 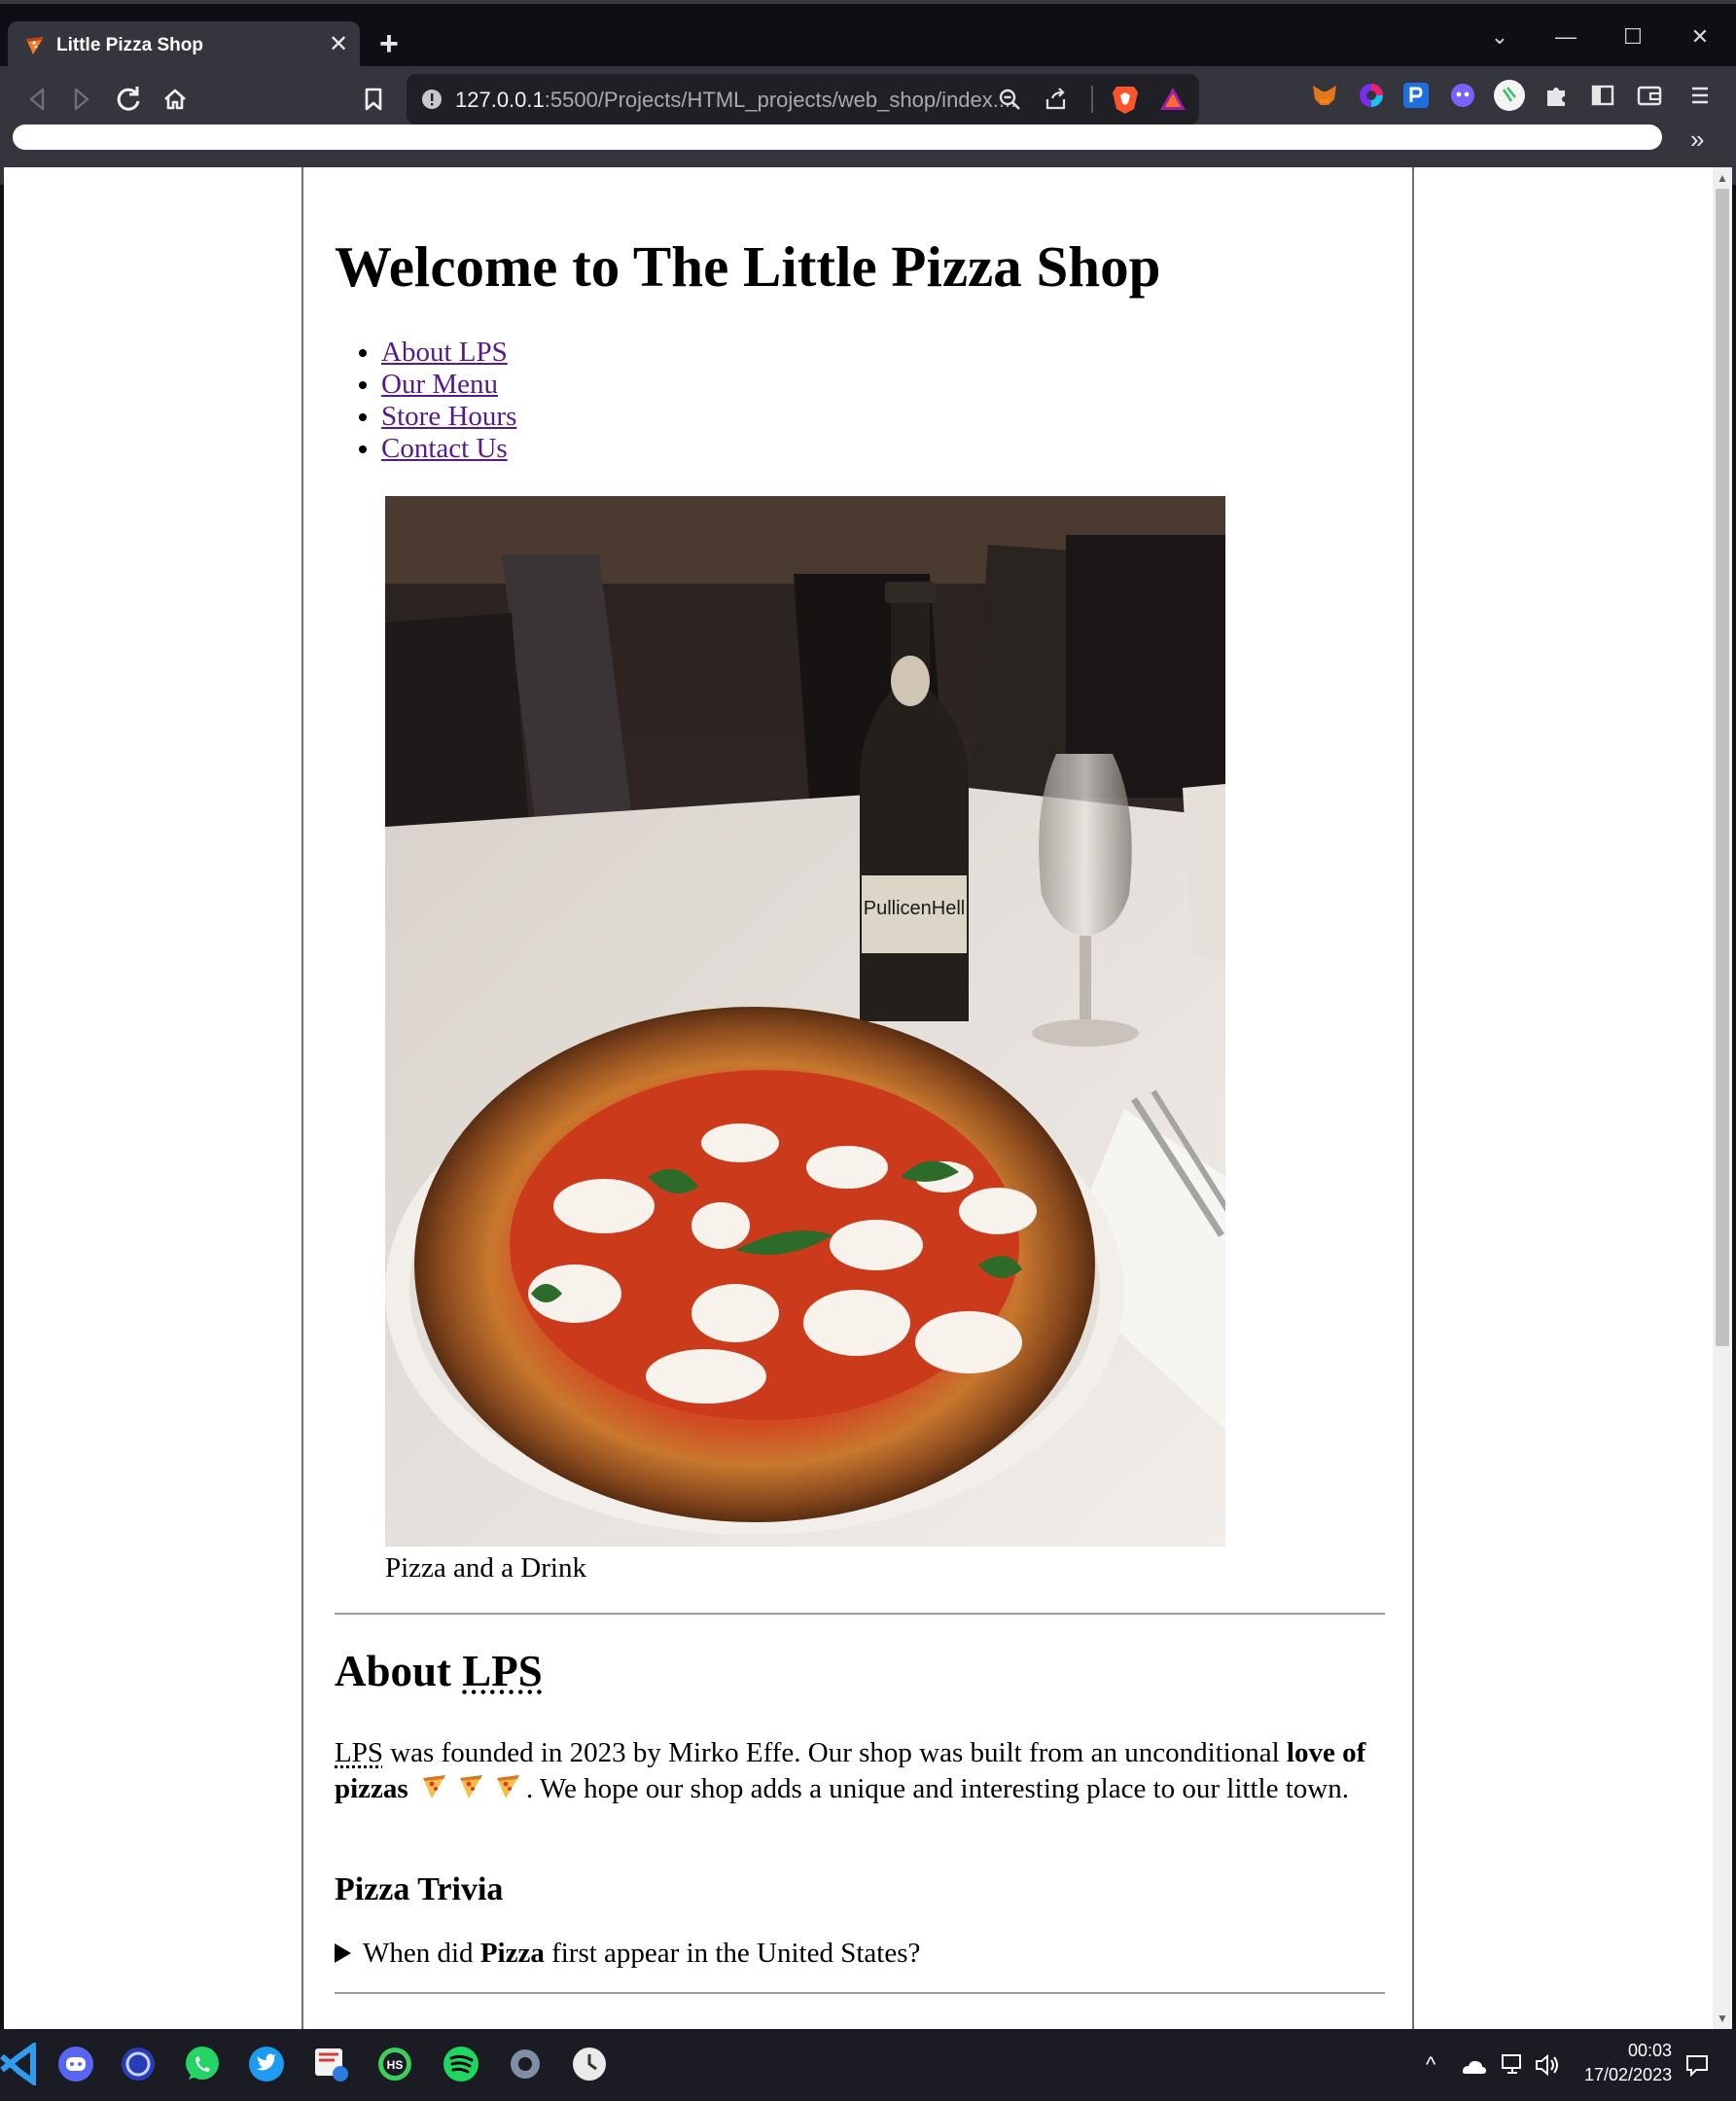 What do you see at coordinates (1723, 768) in the screenshot?
I see `scrollbar-thumb` at bounding box center [1723, 768].